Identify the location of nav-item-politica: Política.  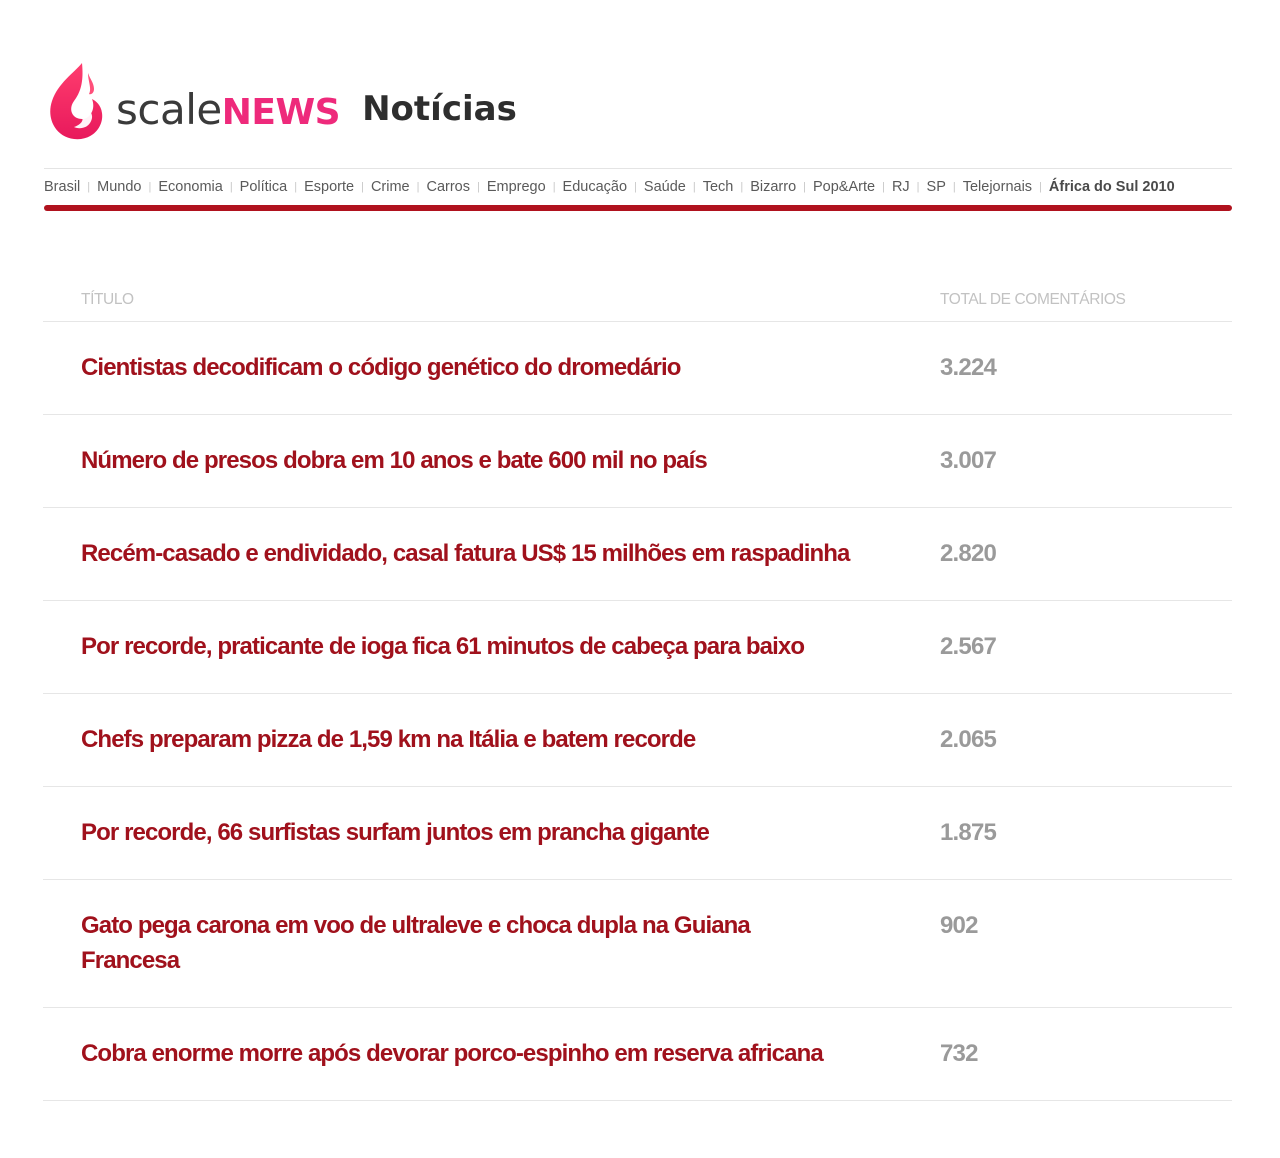
(264, 187).